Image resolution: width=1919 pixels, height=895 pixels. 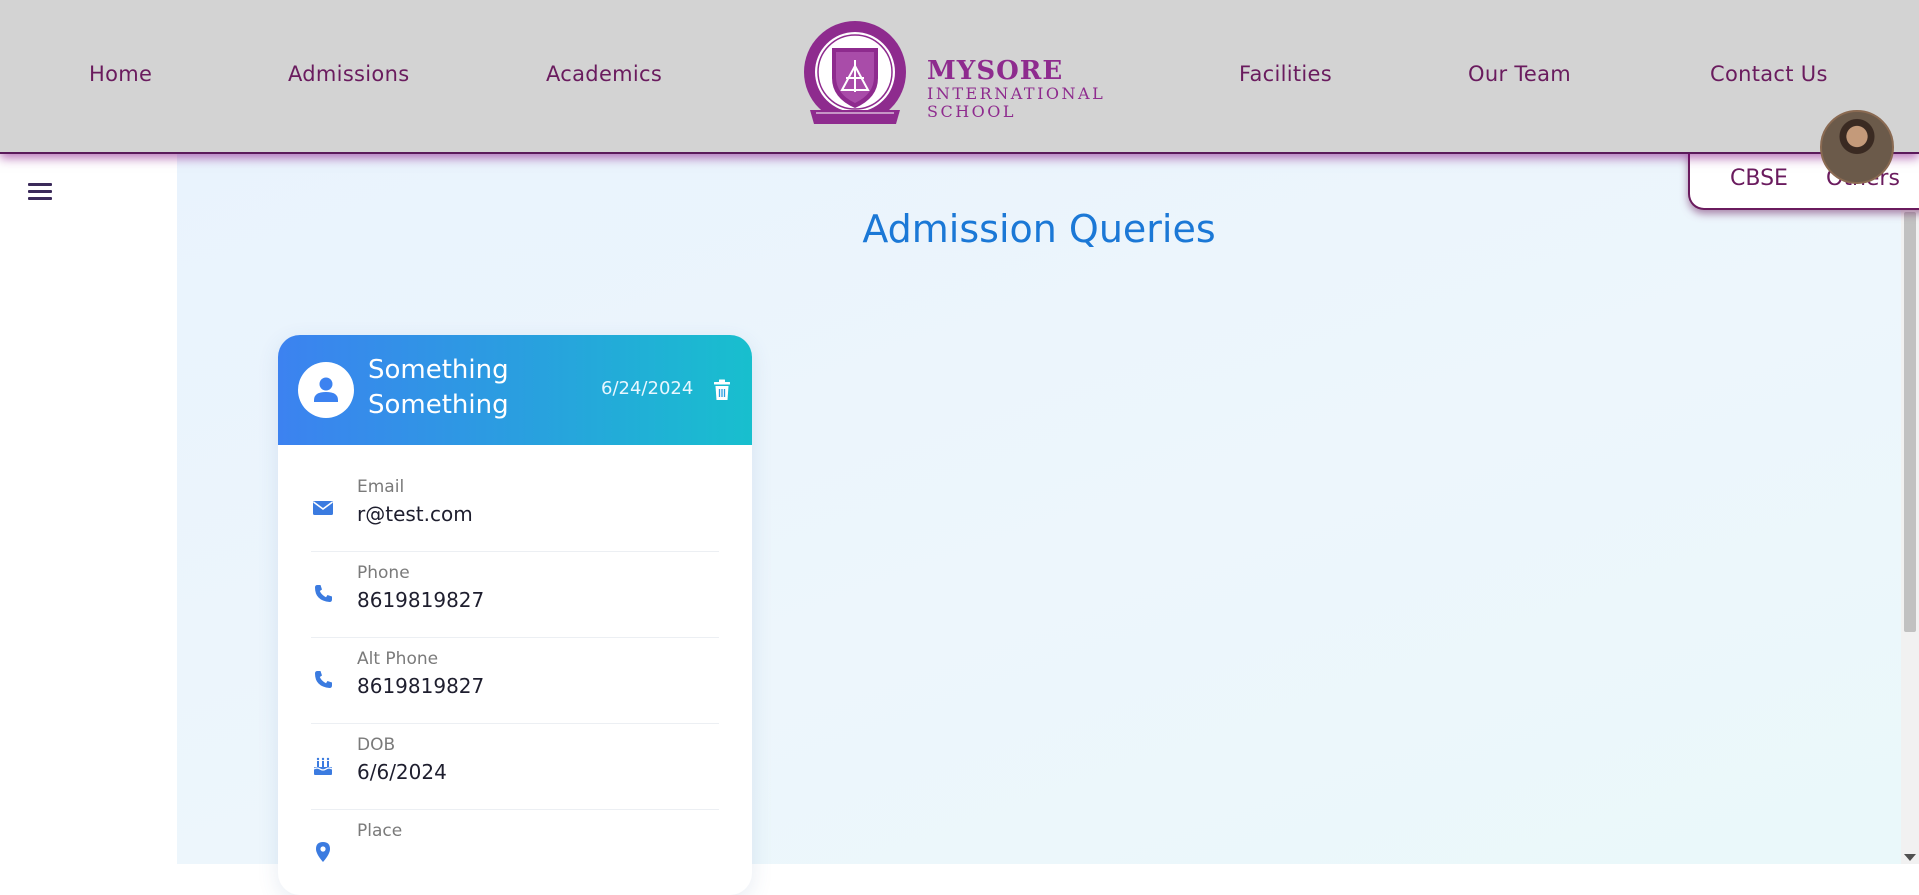 What do you see at coordinates (348, 74) in the screenshot?
I see `nav-admissions: Admissions` at bounding box center [348, 74].